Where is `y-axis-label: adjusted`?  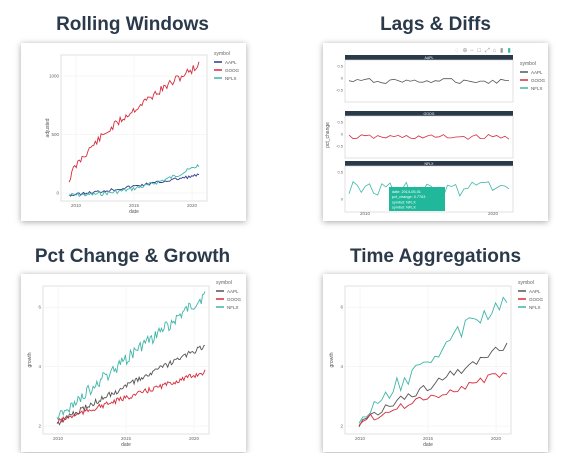 y-axis-label: adjusted is located at coordinates (48, 127).